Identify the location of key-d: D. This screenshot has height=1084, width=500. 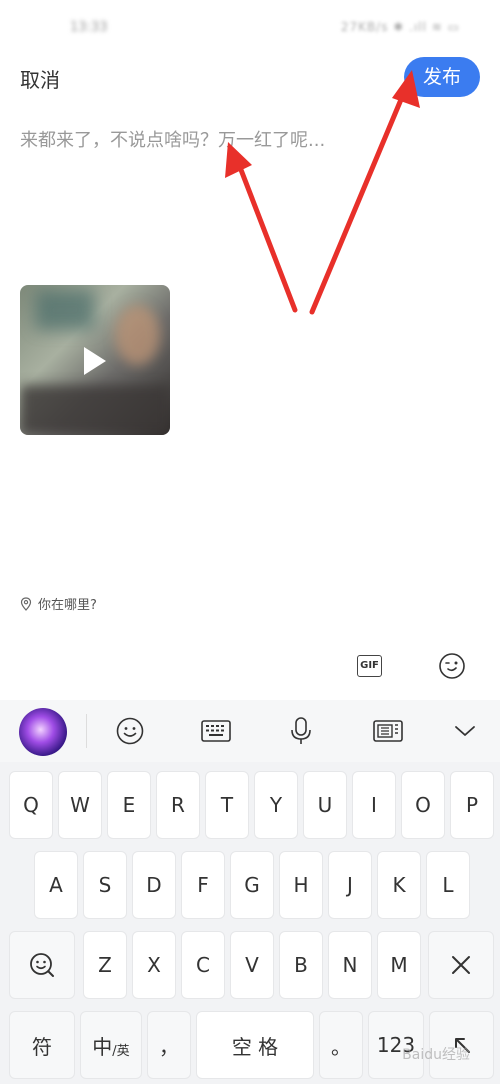
(154, 885).